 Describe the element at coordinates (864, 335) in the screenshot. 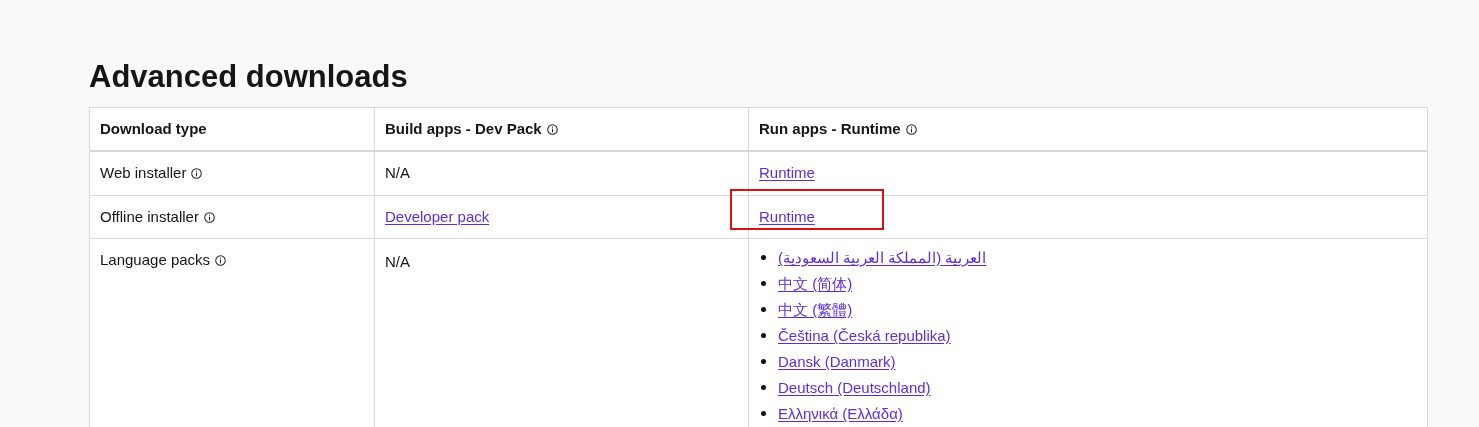

I see `language-link: Čeština (Česká republika)` at that location.